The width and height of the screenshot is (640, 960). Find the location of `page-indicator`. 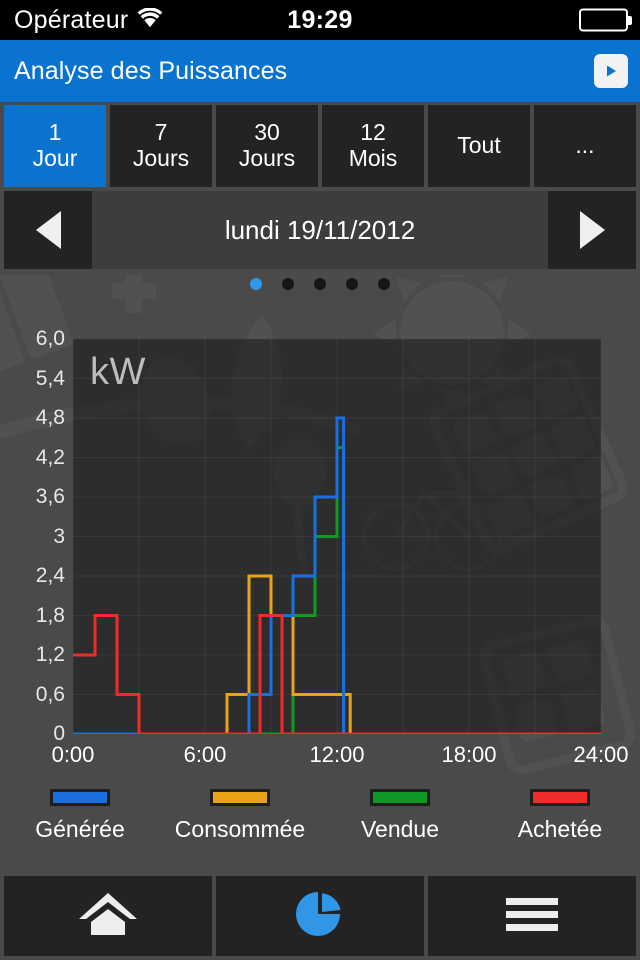

page-indicator is located at coordinates (320, 284).